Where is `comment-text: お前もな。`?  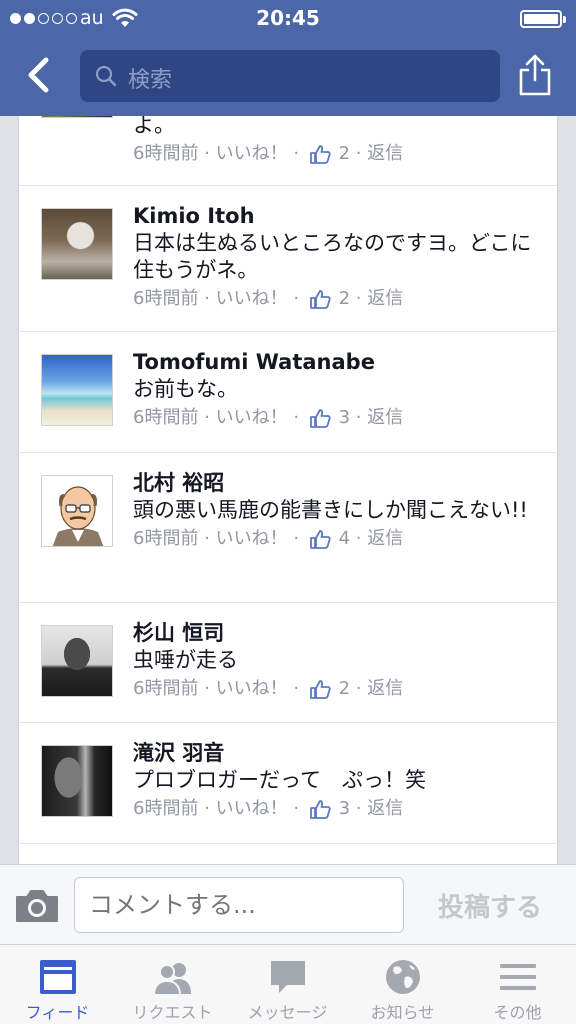
comment-text: お前もな。 is located at coordinates (185, 389).